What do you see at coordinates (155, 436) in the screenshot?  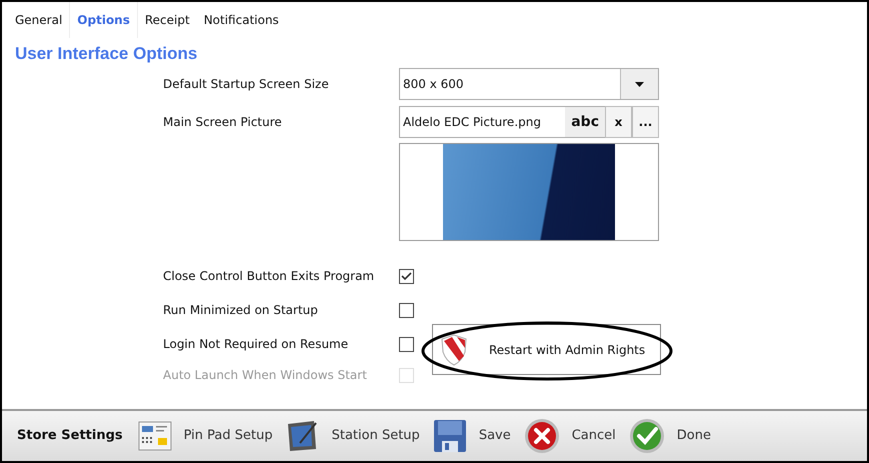 I see `keypad-icon` at bounding box center [155, 436].